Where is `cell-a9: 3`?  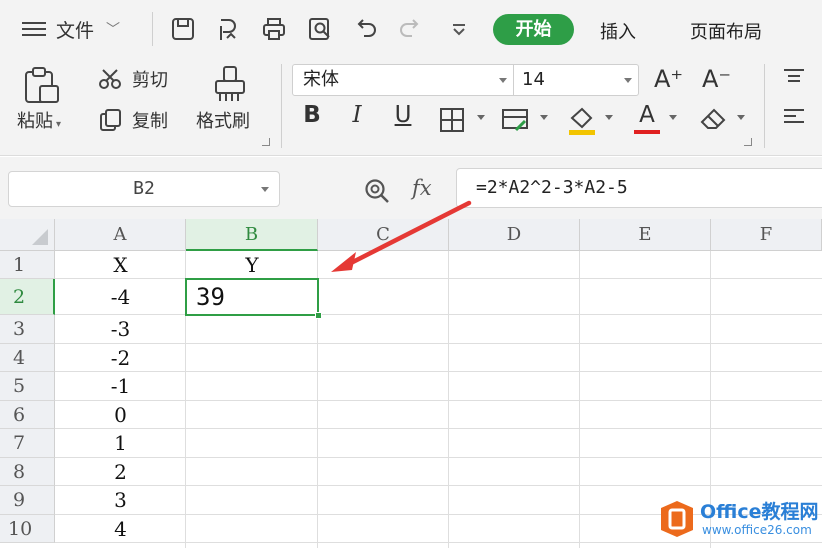
cell-a9: 3 is located at coordinates (120, 500).